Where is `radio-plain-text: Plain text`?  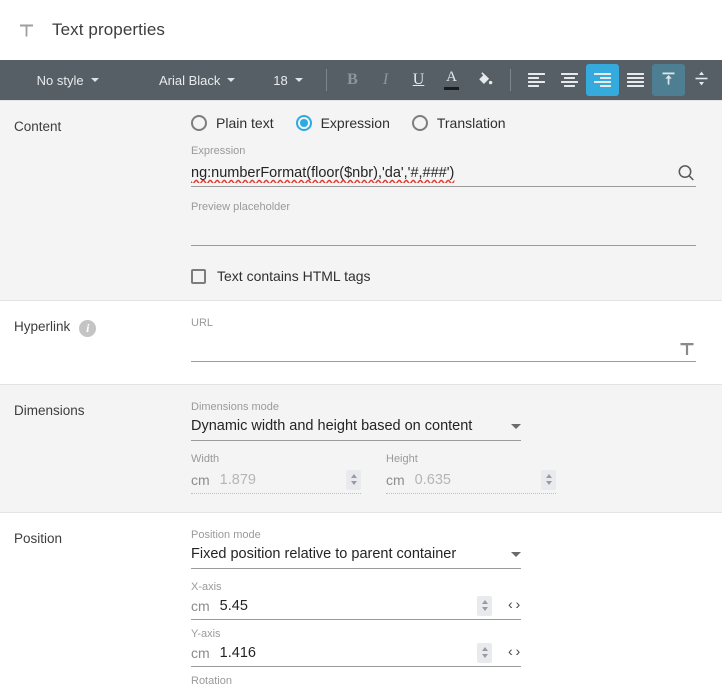 radio-plain-text: Plain text is located at coordinates (232, 123).